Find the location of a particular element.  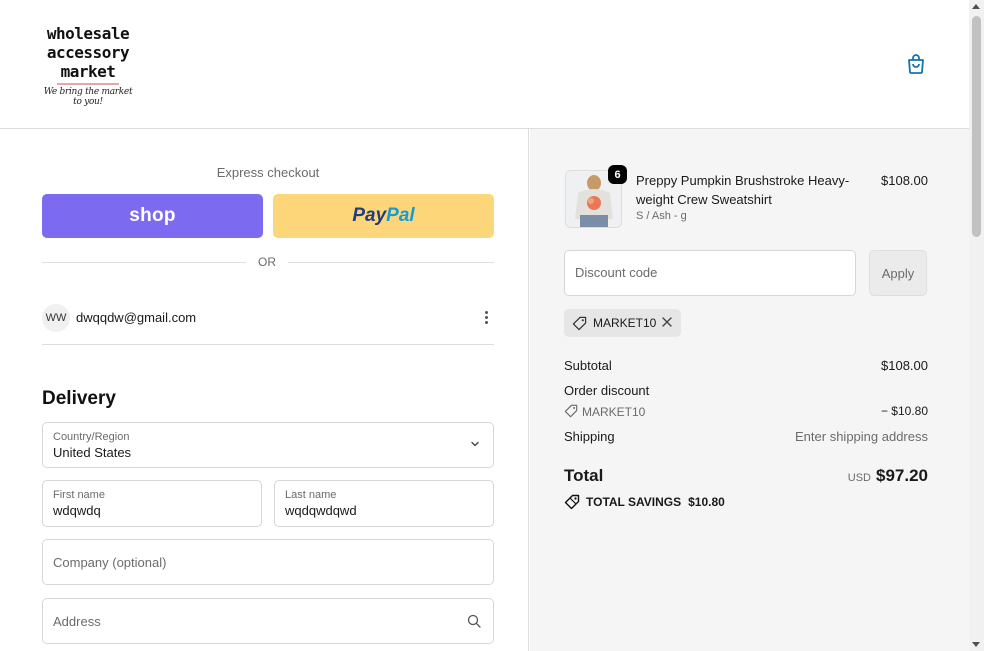

order-discount-code: MARKET10 is located at coordinates (614, 412).